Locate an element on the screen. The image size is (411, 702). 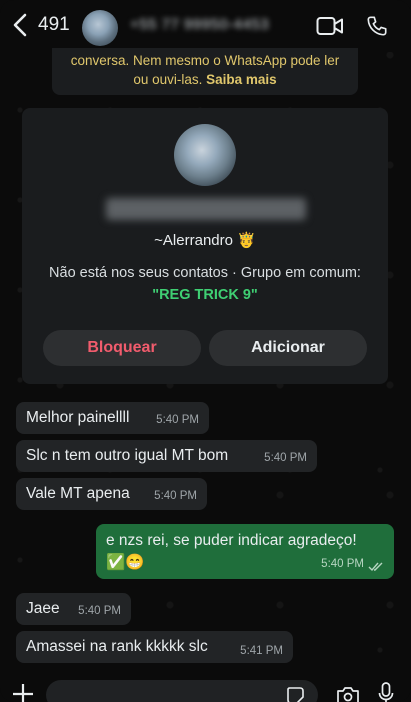
message-input is located at coordinates (182, 691).